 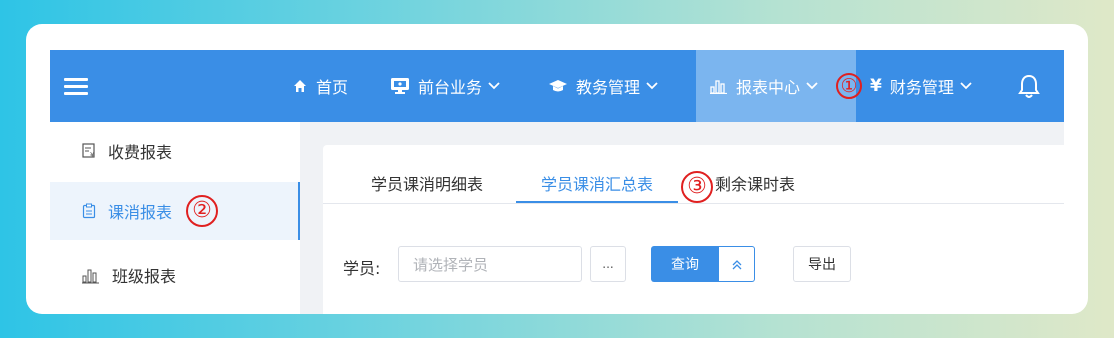 I want to click on sidebar-item-class-report: 班级报表, so click(x=175, y=275).